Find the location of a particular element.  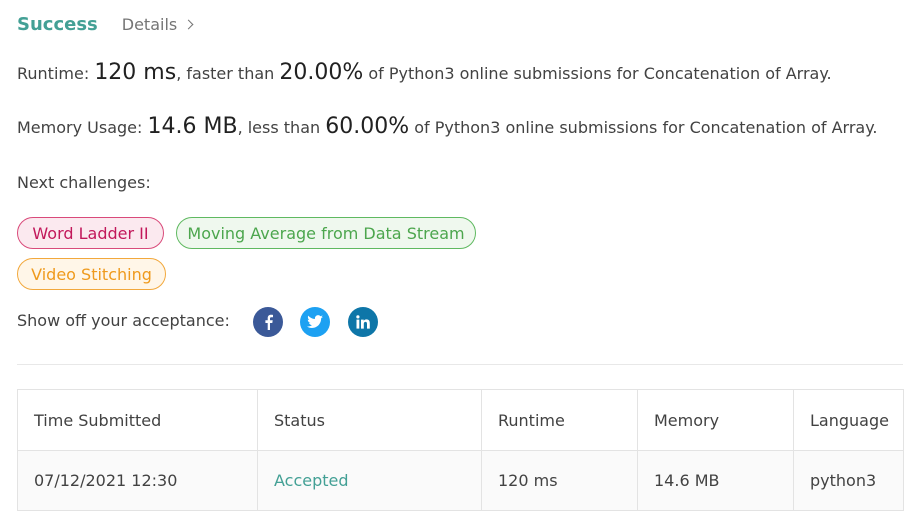

next-challenges-label: Next challenges: is located at coordinates (84, 182).